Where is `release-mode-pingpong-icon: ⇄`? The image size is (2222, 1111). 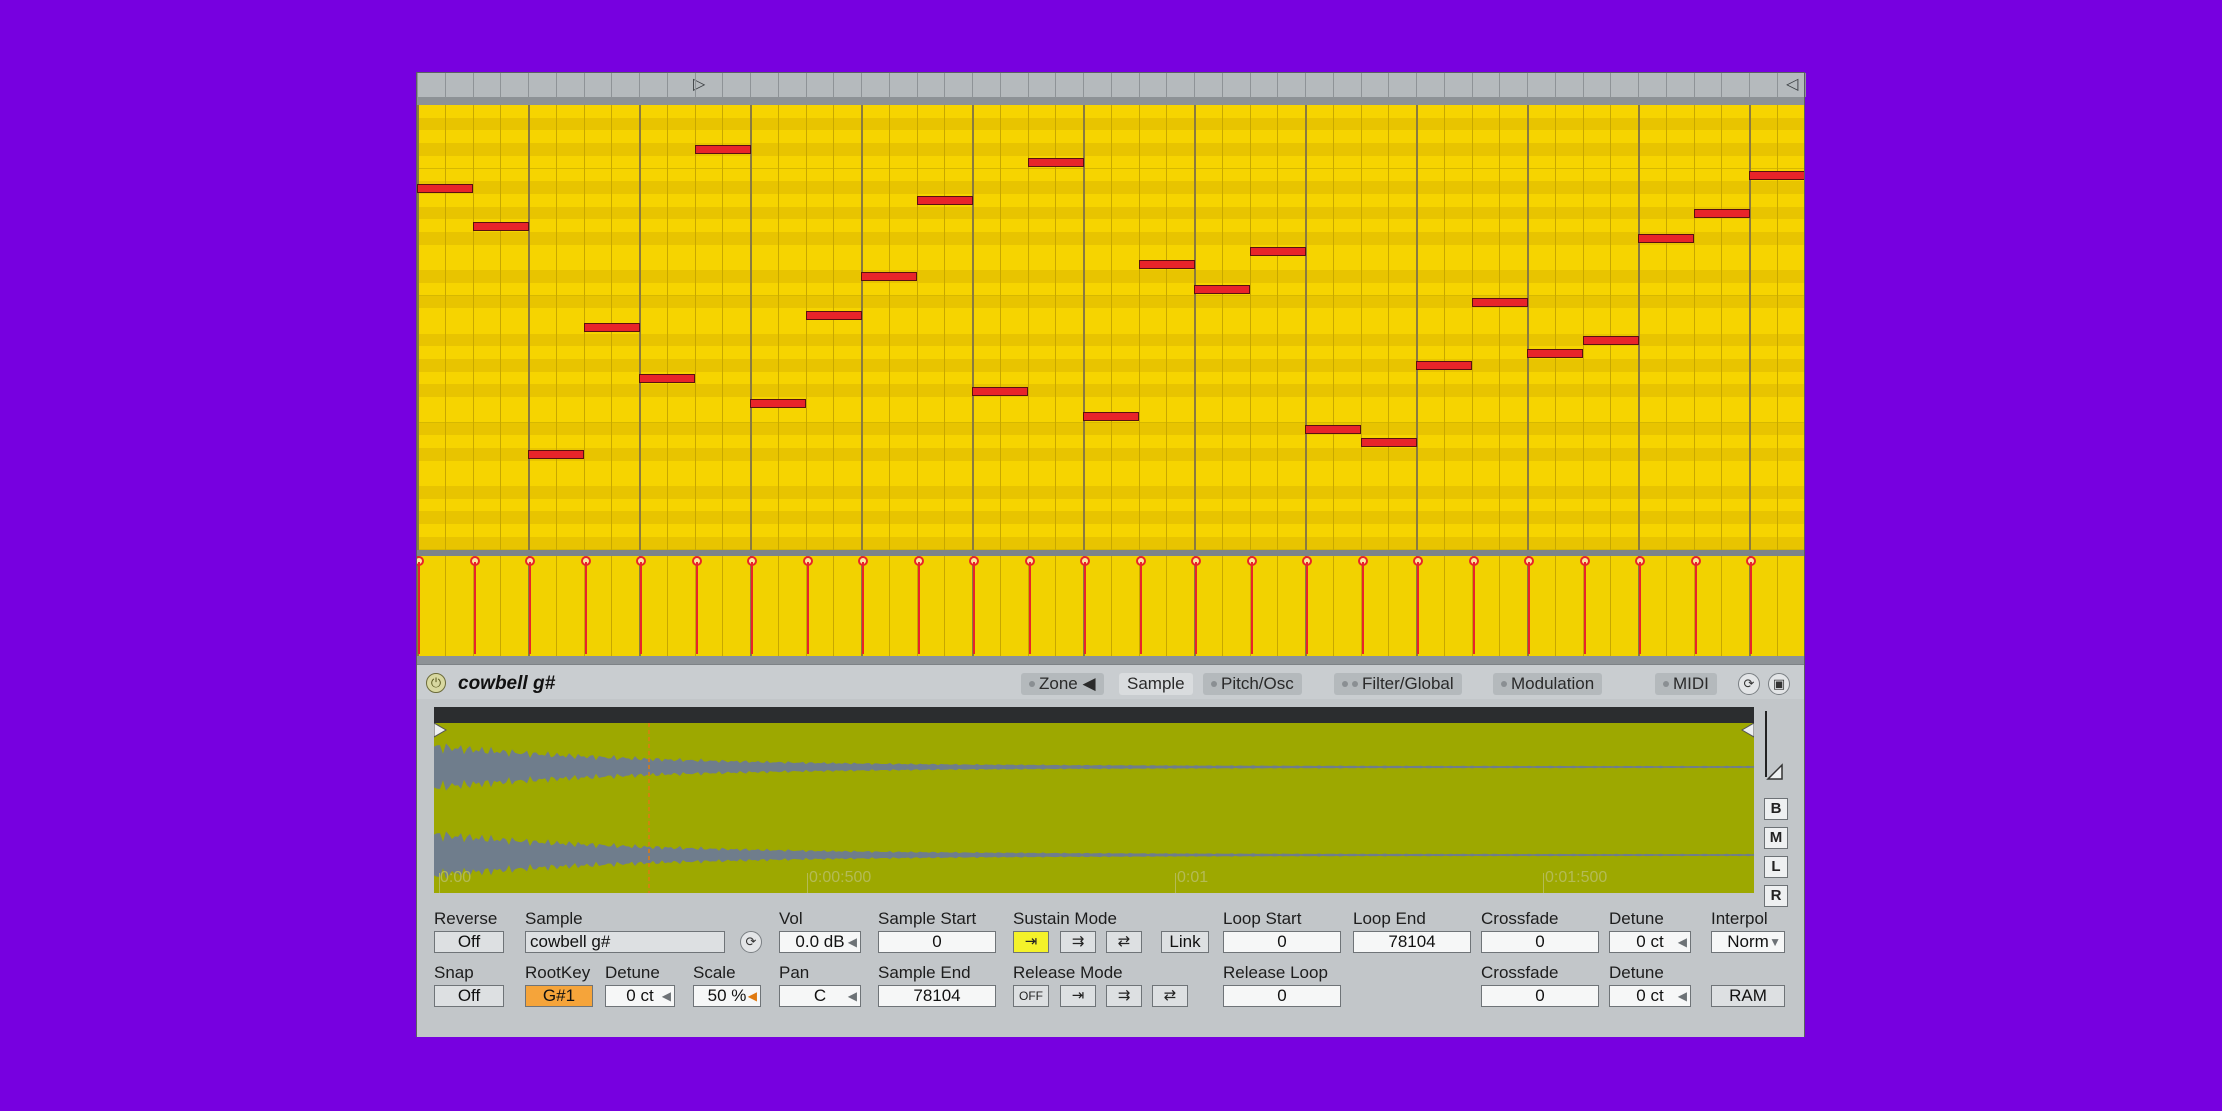
release-mode-pingpong-icon: ⇄ is located at coordinates (1170, 996).